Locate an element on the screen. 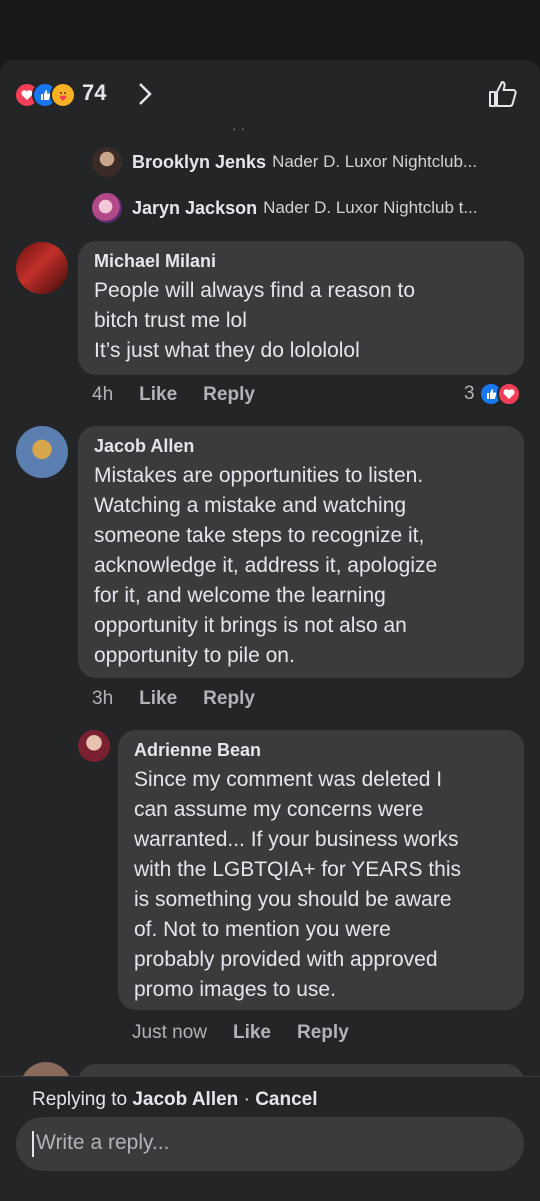 Image resolution: width=540 pixels, height=1201 pixels. thumbs-up-icon is located at coordinates (503, 94).